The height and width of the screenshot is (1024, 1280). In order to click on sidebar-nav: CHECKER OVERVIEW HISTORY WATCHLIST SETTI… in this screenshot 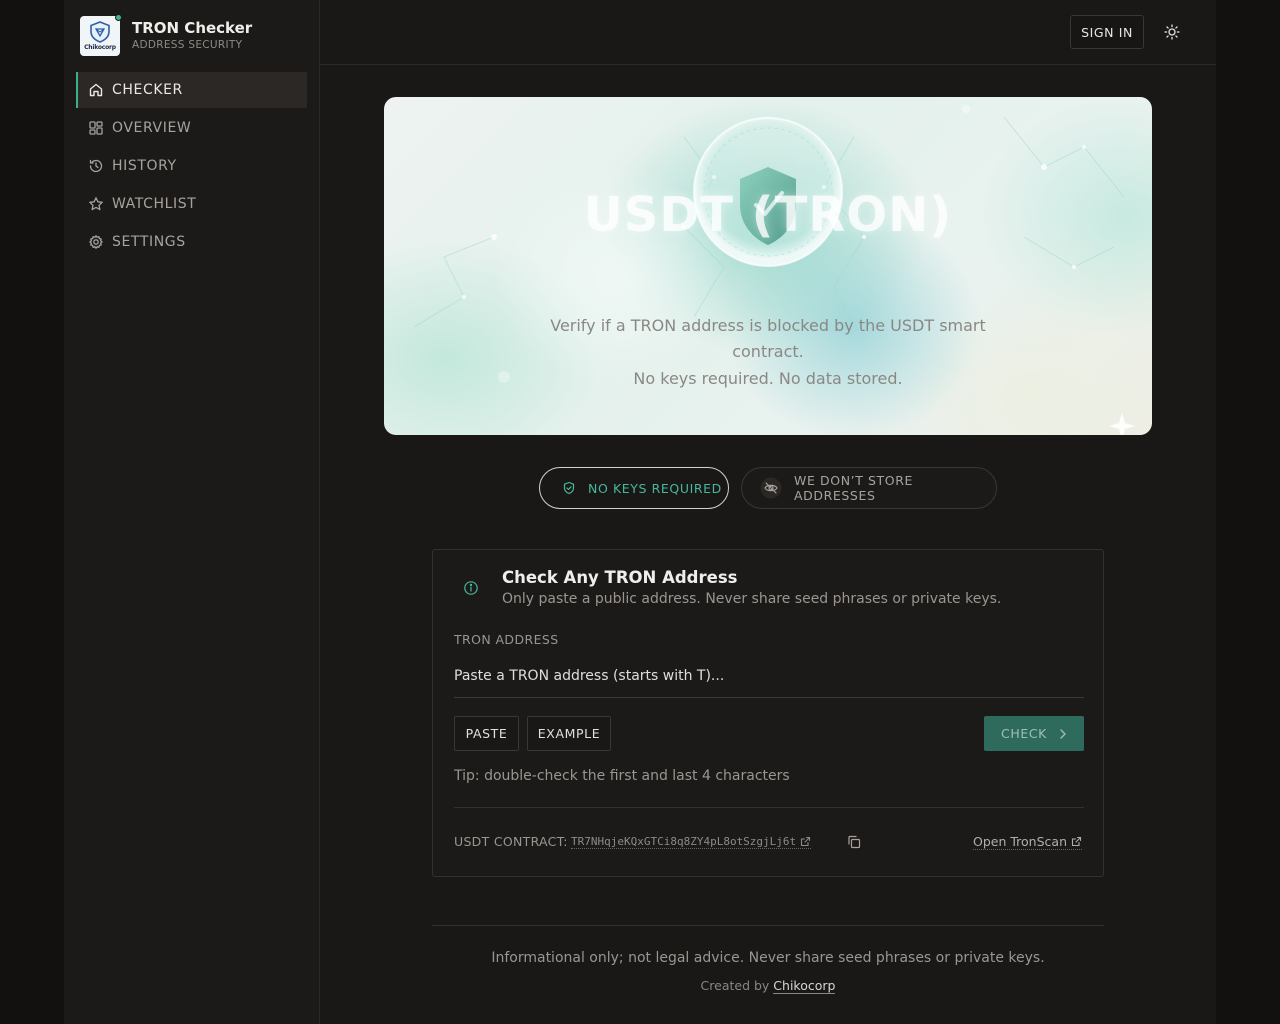, I will do `click(191, 167)`.